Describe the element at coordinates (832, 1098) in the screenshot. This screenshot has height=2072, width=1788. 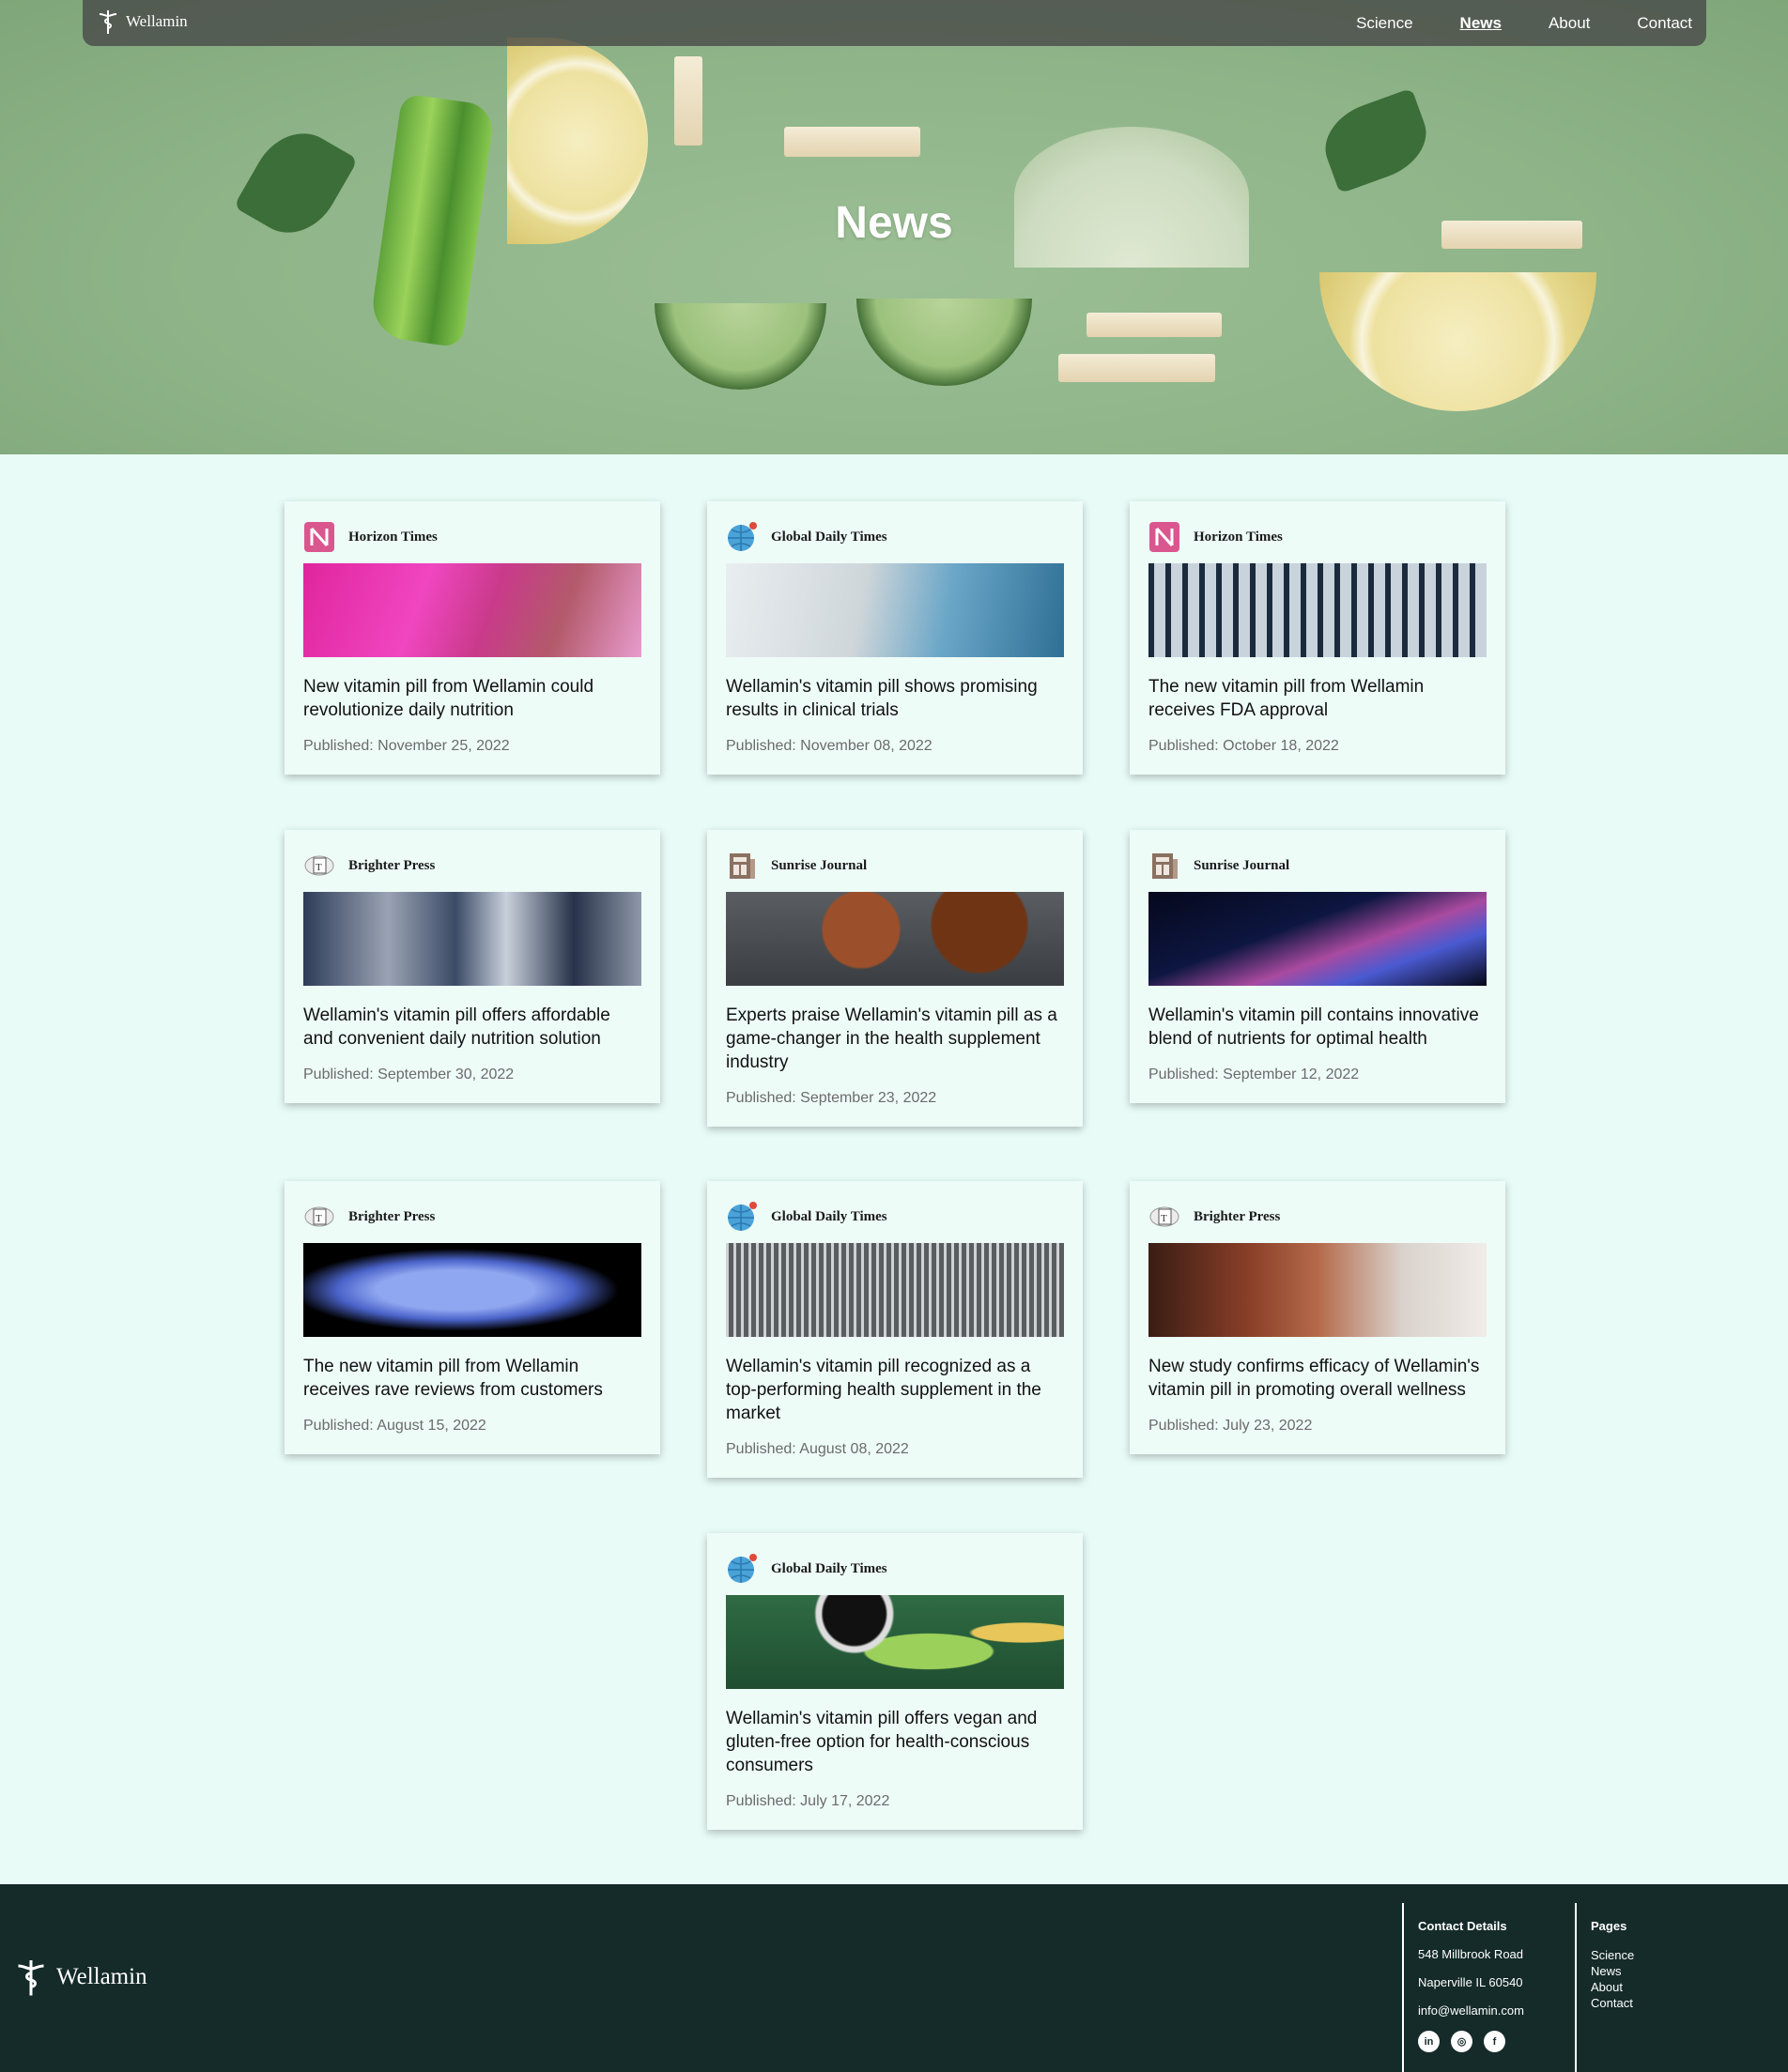
I see `published-date: Published: September 23, 2022` at that location.